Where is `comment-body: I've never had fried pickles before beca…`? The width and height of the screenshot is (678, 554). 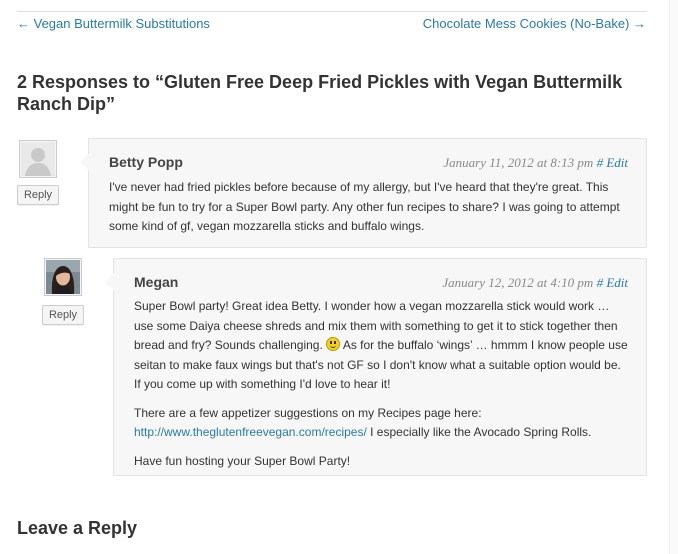 comment-body: I've never had fried pickles before beca… is located at coordinates (371, 212).